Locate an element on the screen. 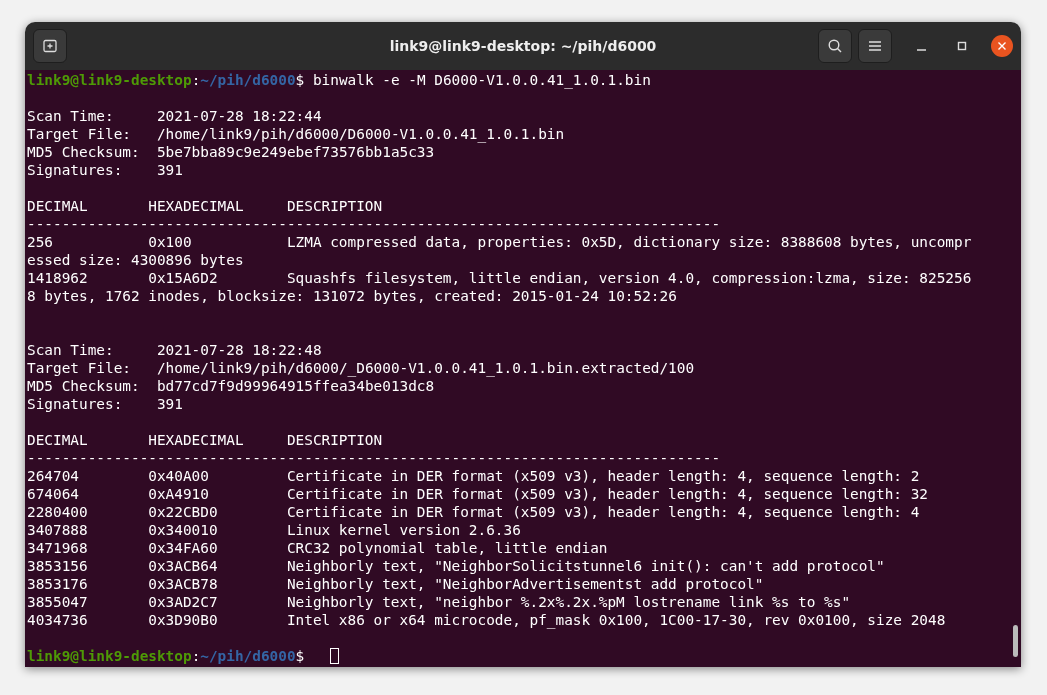 This screenshot has width=1047, height=695. decimal-cell-text: 3407888 is located at coordinates (58, 530).